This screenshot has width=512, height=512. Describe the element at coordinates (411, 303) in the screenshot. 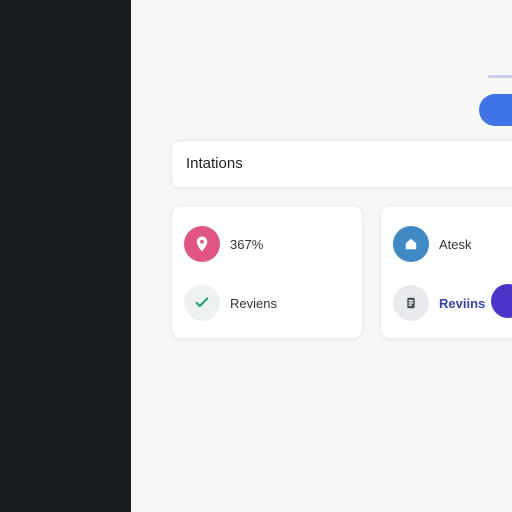

I see `document-icon` at that location.